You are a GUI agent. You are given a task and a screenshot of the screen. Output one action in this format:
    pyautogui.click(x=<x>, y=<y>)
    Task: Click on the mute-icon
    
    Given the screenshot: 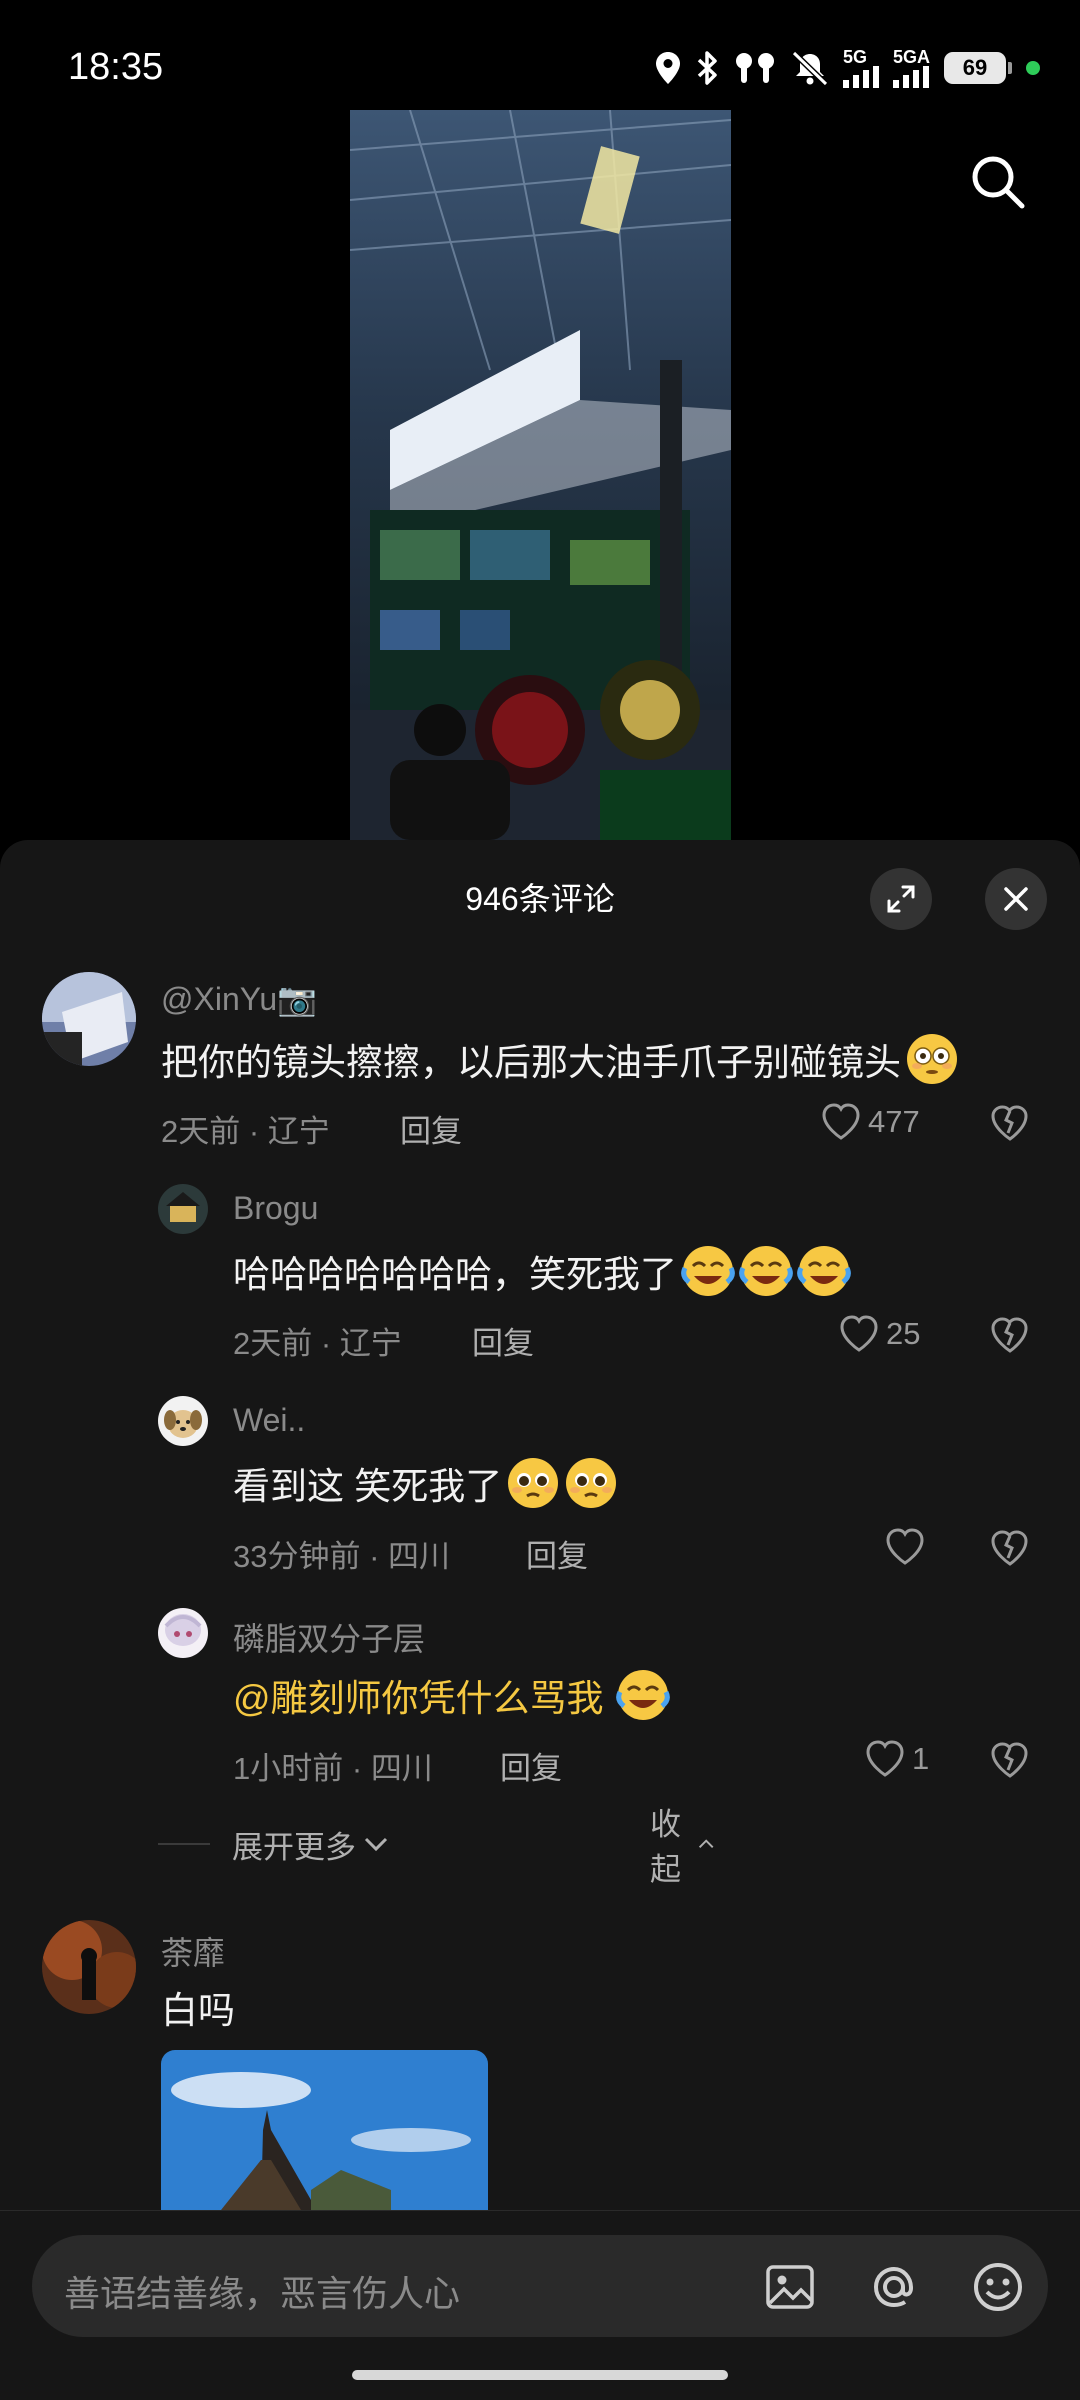 What is the action you would take?
    pyautogui.click(x=810, y=68)
    